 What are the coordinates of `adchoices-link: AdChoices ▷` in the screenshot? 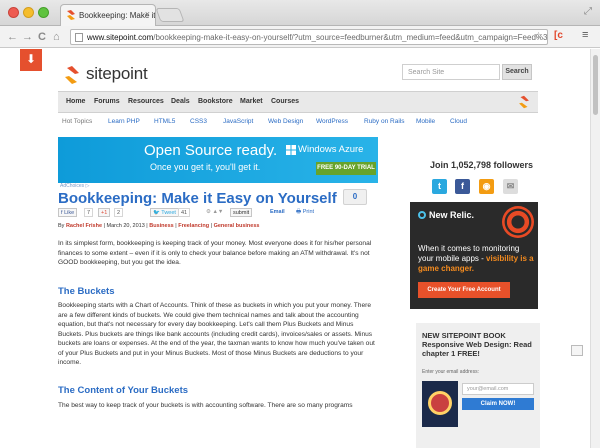 It's located at (74, 186).